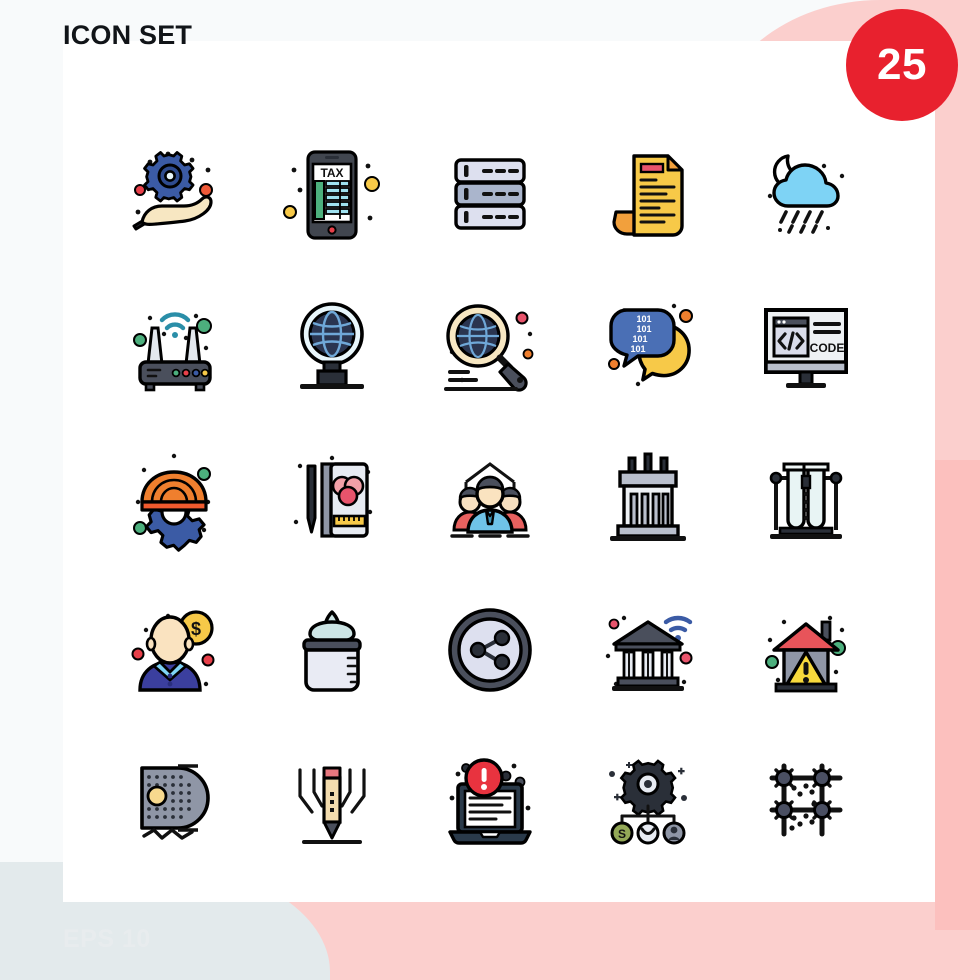 This screenshot has height=980, width=980. I want to click on monitor-code-label: CODE, so click(827, 348).